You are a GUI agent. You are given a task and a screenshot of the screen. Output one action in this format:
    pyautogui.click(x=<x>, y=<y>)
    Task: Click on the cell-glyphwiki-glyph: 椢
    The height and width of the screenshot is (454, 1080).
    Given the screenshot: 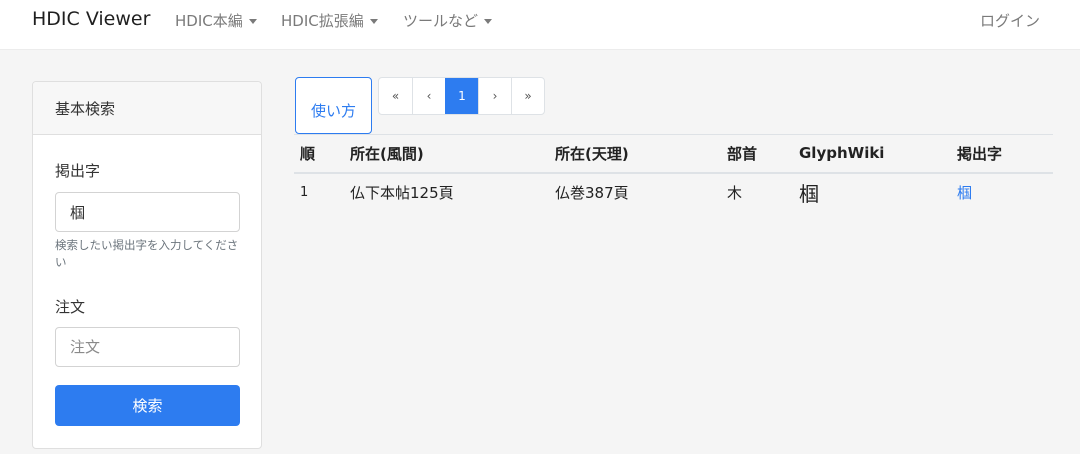 What is the action you would take?
    pyautogui.click(x=809, y=193)
    